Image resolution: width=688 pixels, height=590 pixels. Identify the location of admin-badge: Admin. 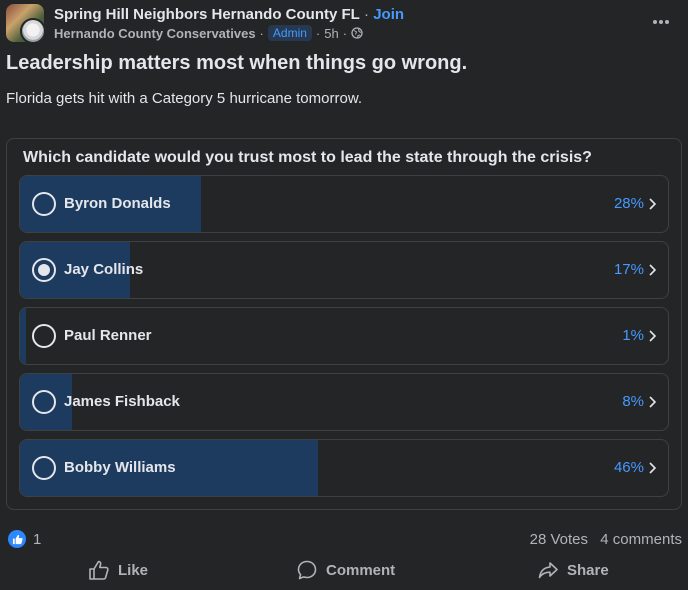
(289, 33).